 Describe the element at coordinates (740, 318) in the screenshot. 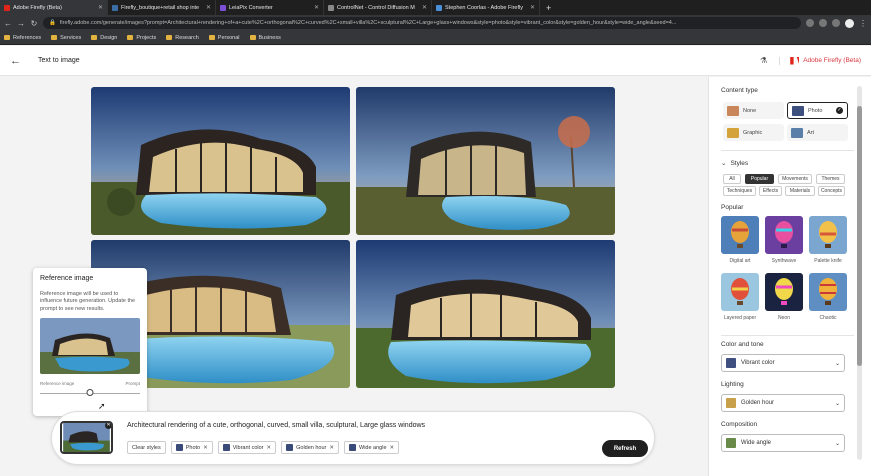

I see `style-card-label: Layered paper` at that location.